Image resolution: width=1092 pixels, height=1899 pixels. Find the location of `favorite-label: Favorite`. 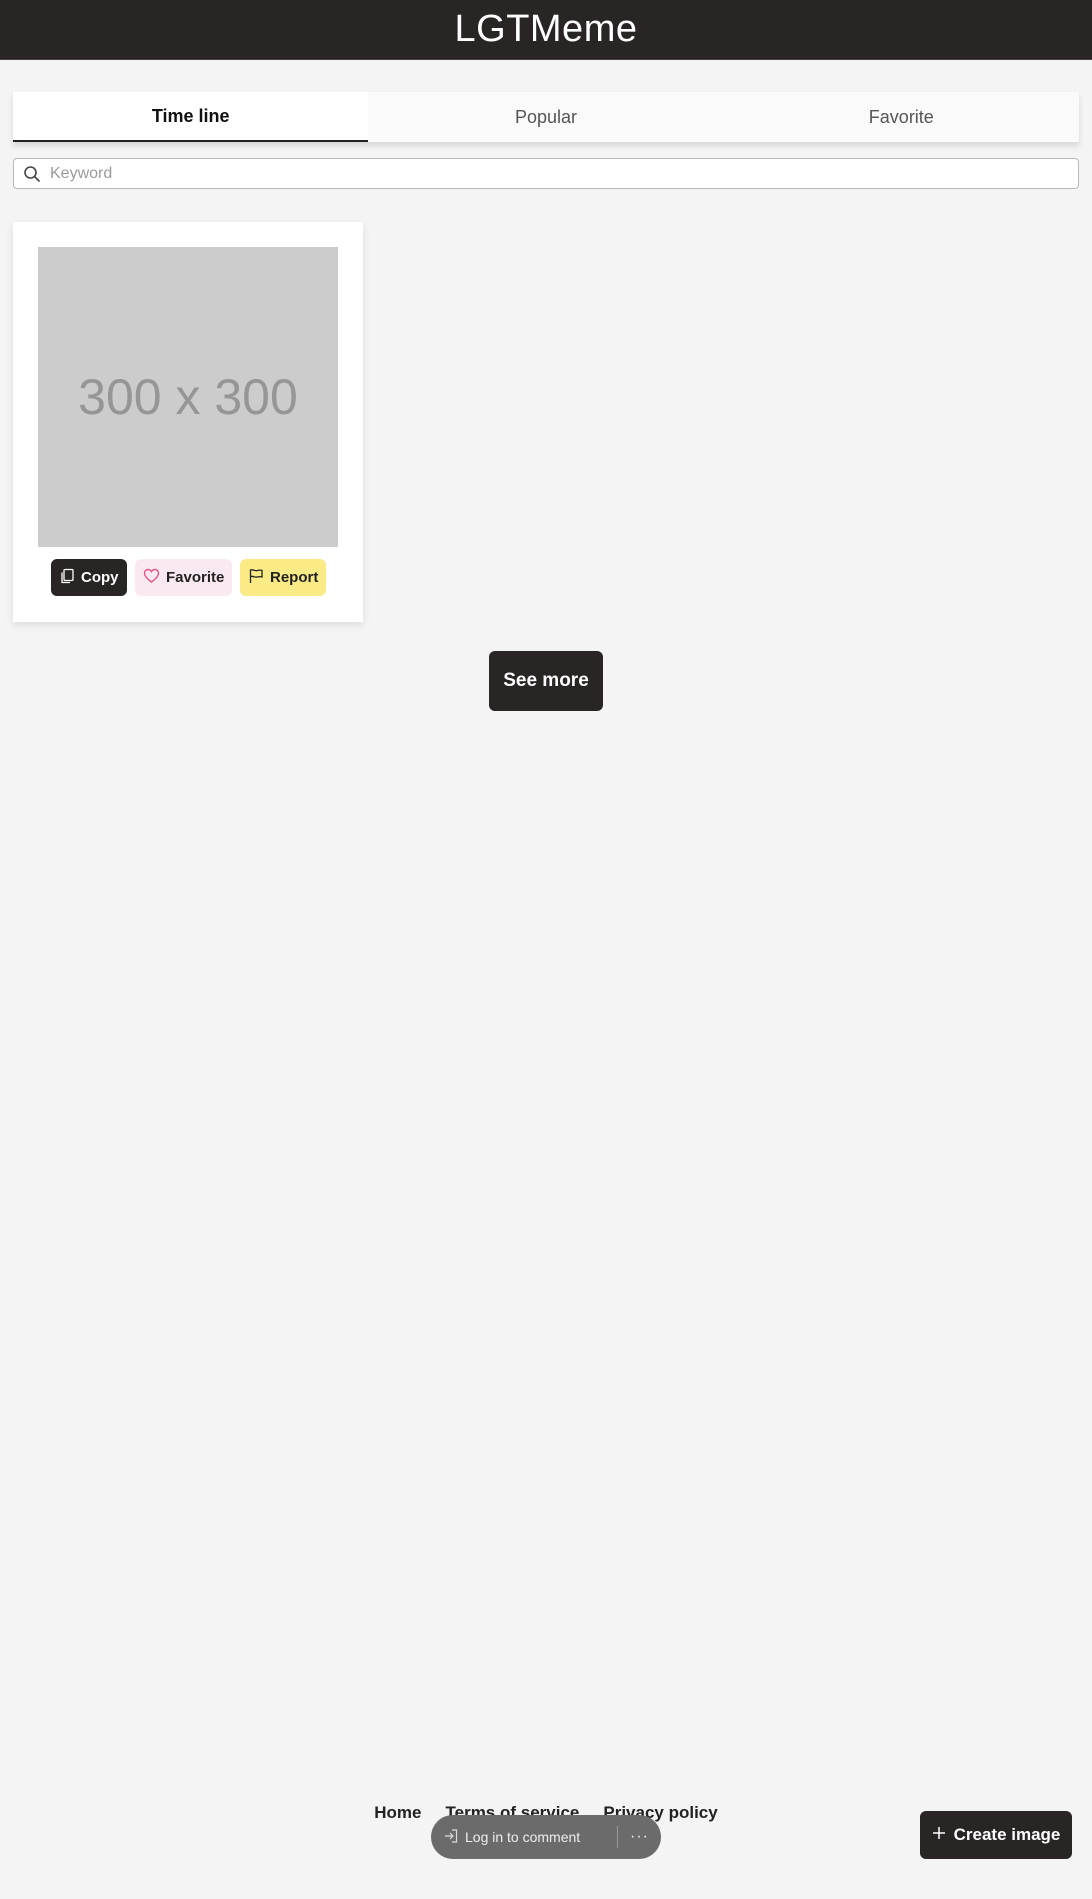

favorite-label: Favorite is located at coordinates (195, 577).